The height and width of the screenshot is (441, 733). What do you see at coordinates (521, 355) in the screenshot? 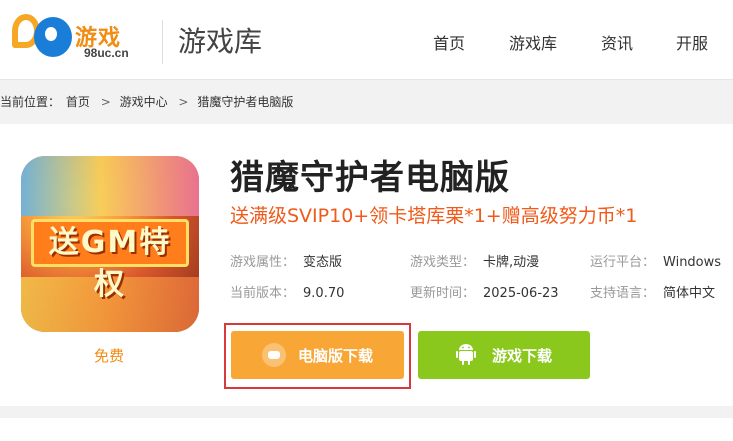
I see `game-download-label: 游戏下载` at bounding box center [521, 355].